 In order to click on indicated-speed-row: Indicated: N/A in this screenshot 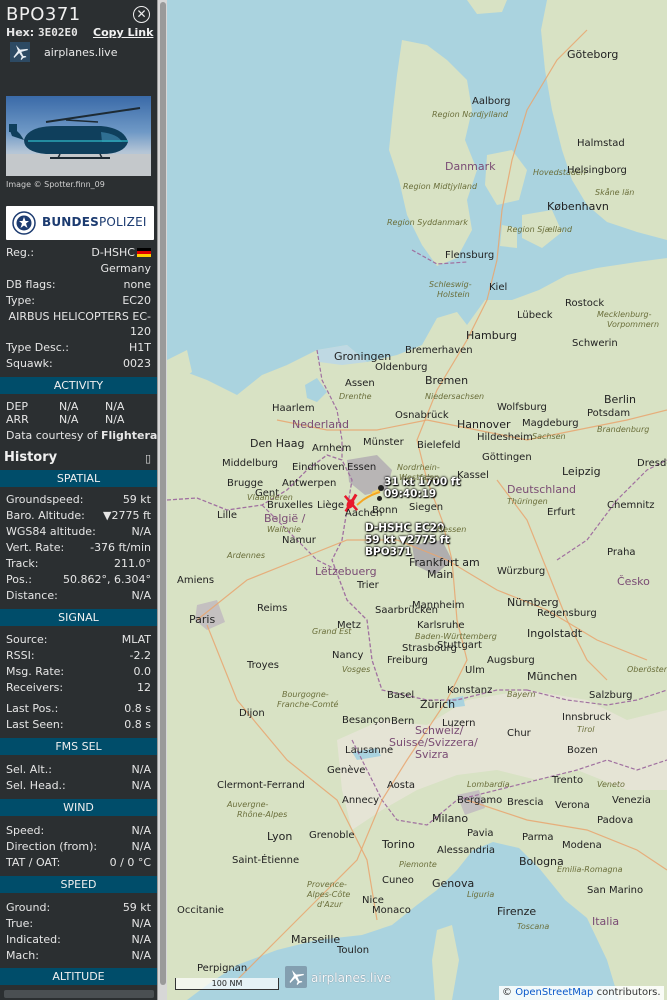, I will do `click(78, 941)`.